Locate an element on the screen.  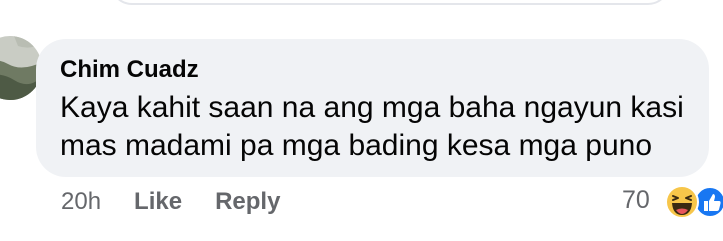
comment-actions: 20h Like Reply is located at coordinates (170, 202).